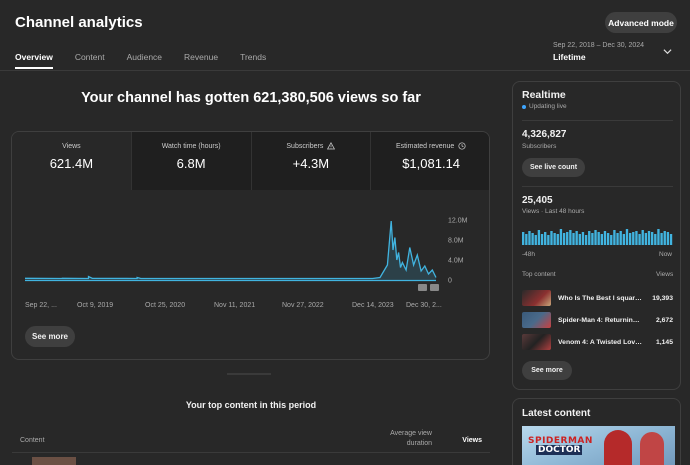 This screenshot has height=465, width=690. I want to click on advanced-mode-button: Advanced mode, so click(641, 22).